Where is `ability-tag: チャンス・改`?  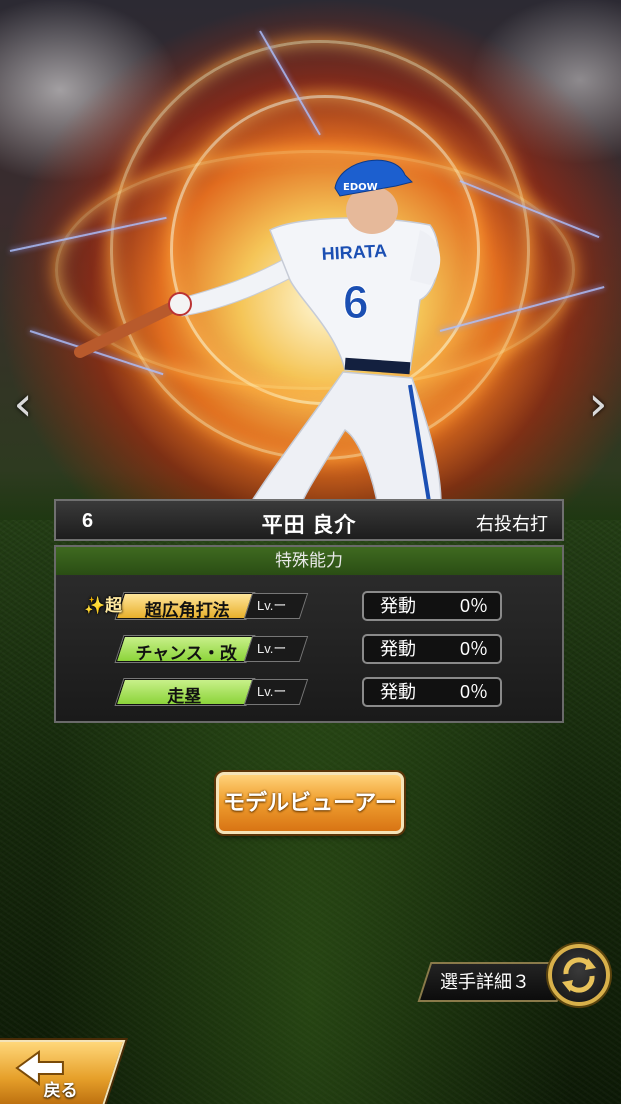 ability-tag: チャンス・改 is located at coordinates (185, 649).